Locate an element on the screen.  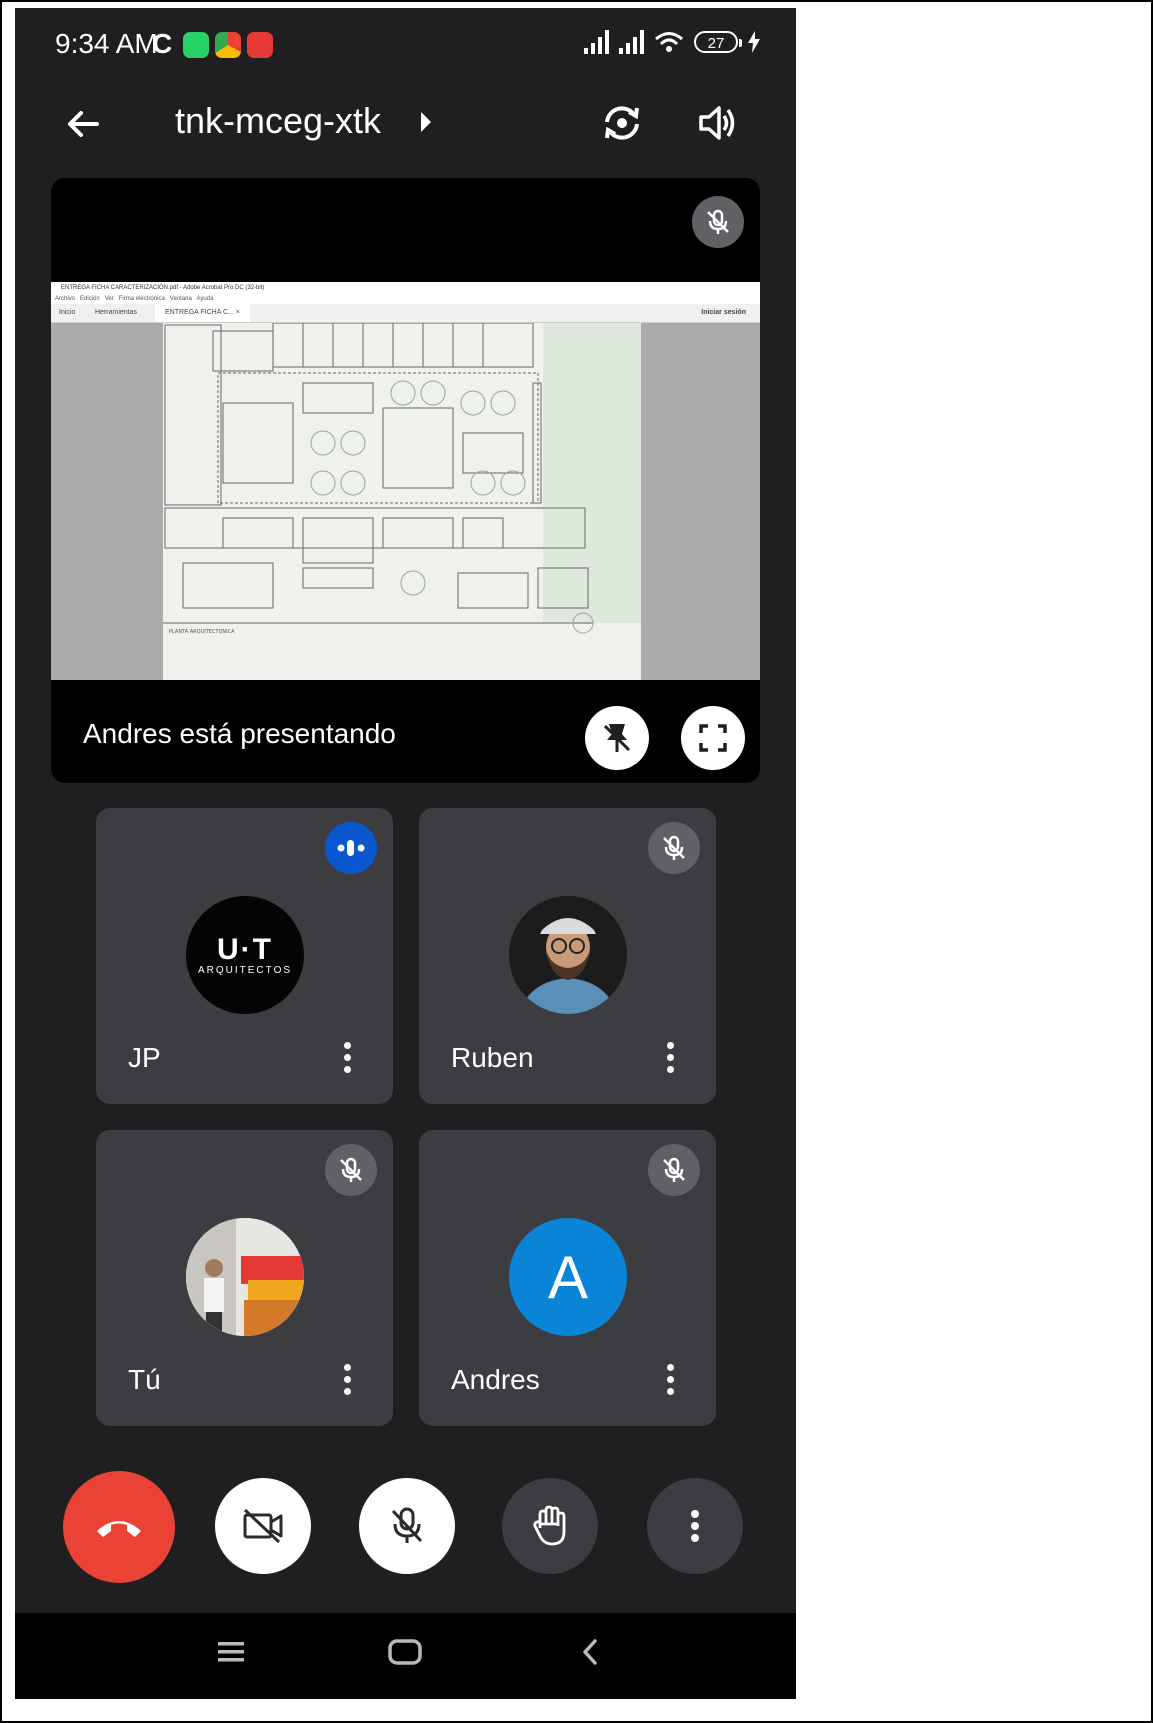
speaker-icon is located at coordinates (718, 123).